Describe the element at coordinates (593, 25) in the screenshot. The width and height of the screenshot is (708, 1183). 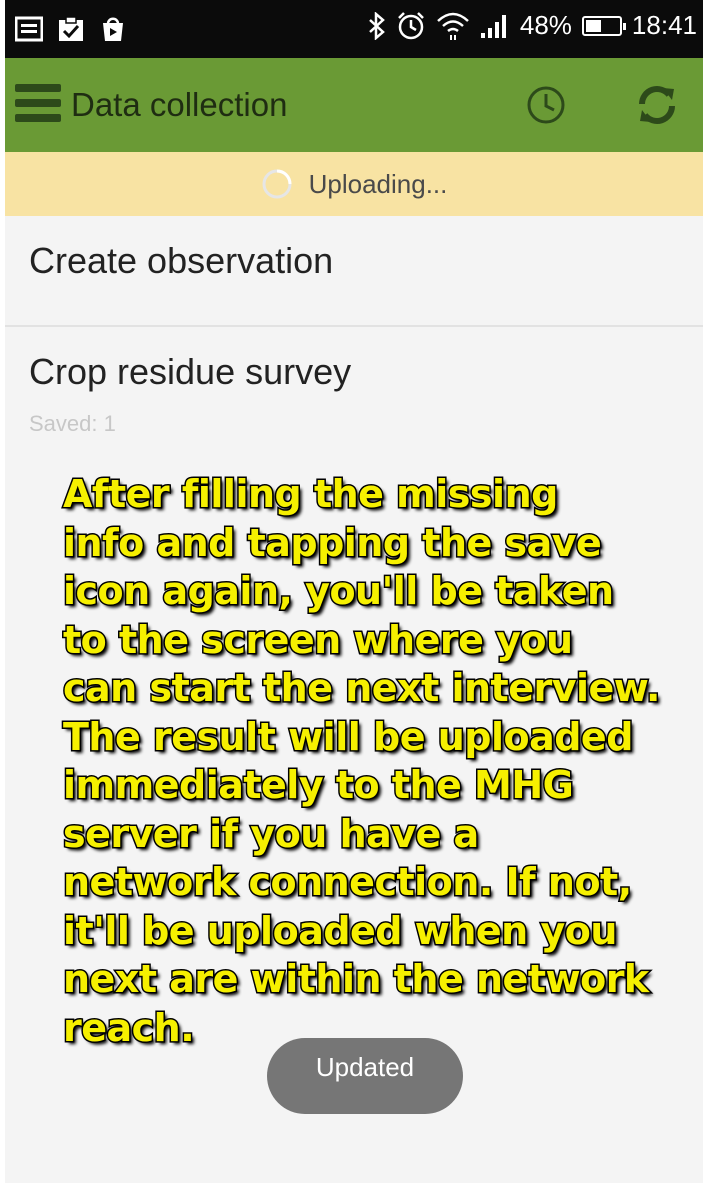
I see `battery-fill` at that location.